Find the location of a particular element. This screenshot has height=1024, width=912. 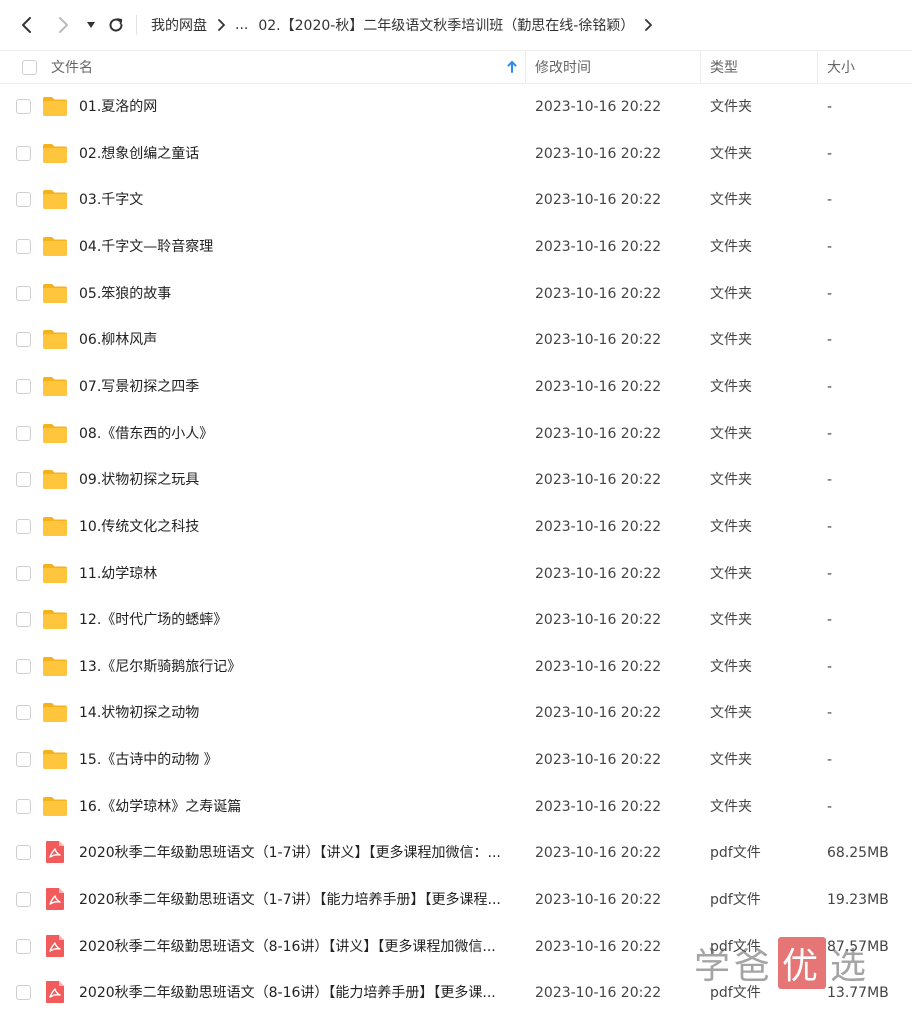

file-name: 09.状物初探之玩具 is located at coordinates (139, 480).